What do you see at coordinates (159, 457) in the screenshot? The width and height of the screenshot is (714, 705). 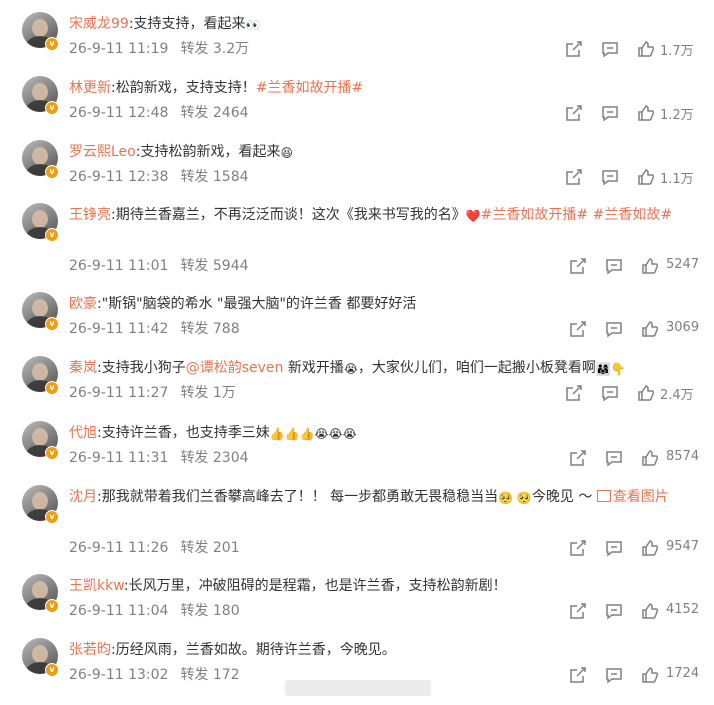 I see `comment-meta: 26-9-11 11:31 转发 2304` at bounding box center [159, 457].